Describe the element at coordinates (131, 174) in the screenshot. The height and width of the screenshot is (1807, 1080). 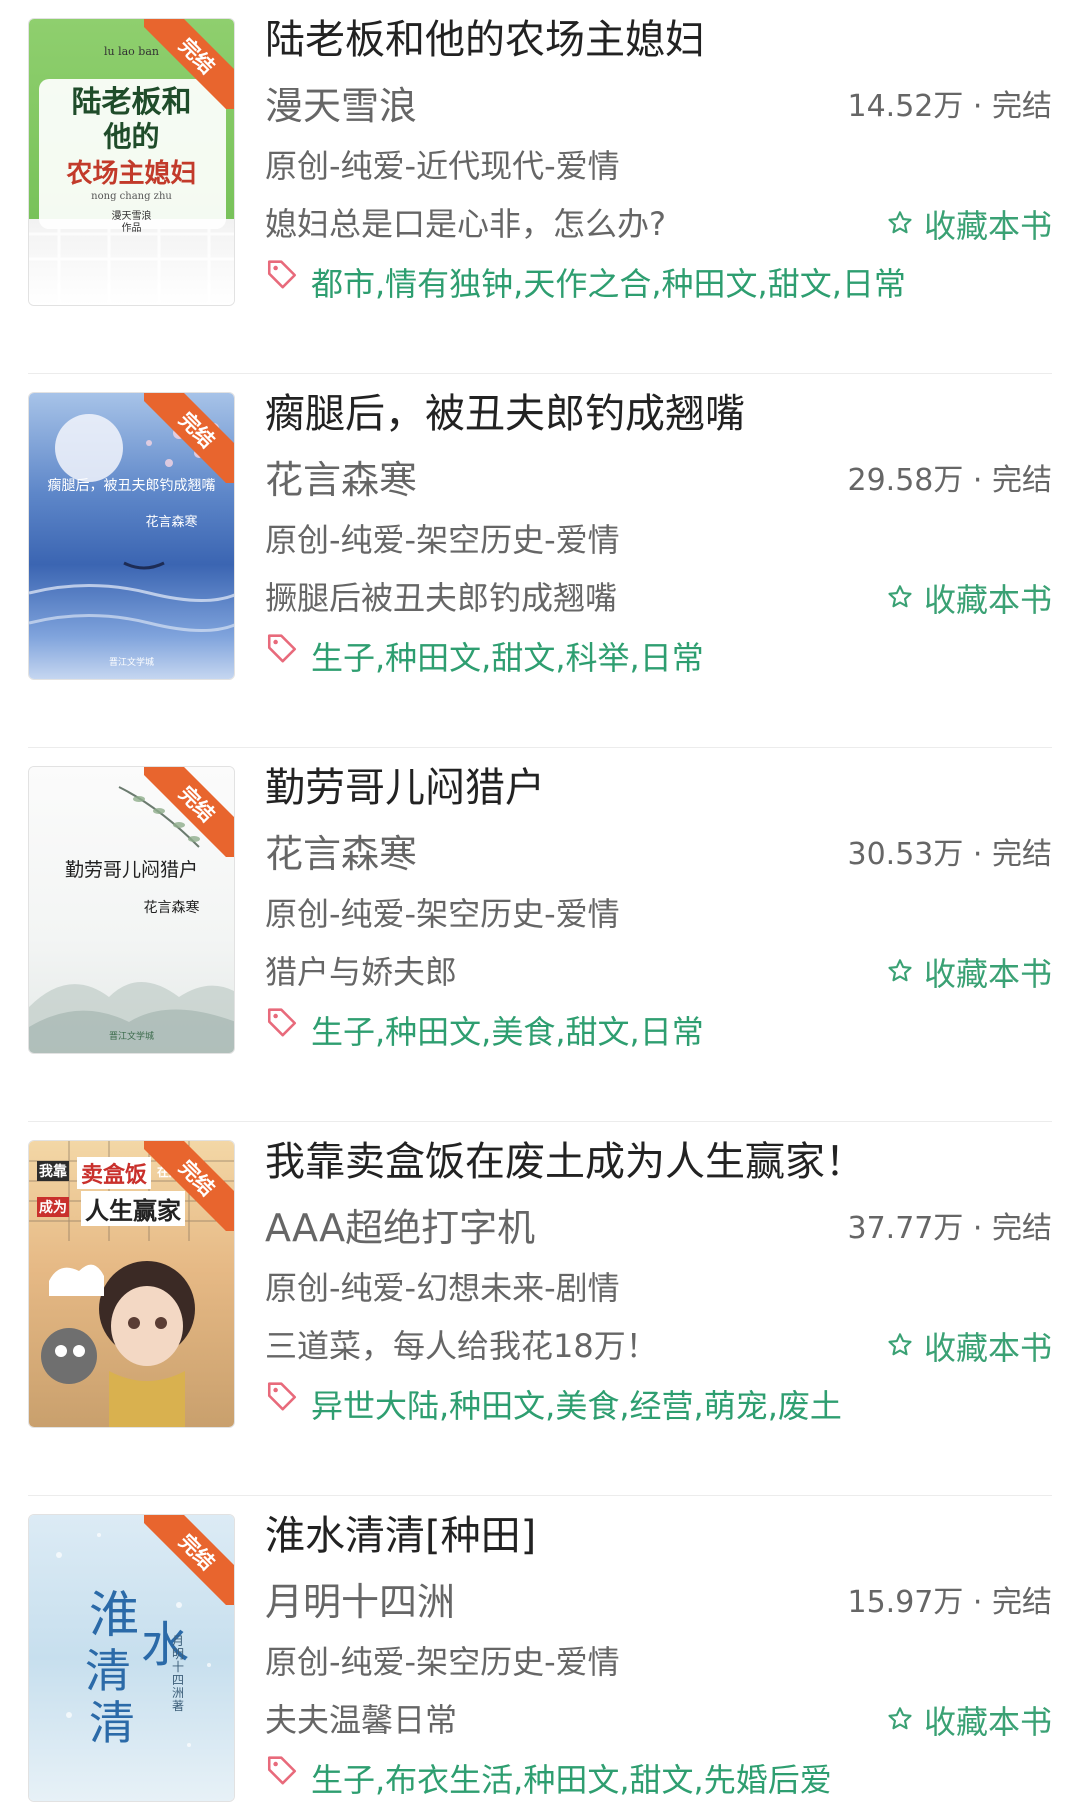
I see `cover-title-line: 农场主媳妇` at that location.